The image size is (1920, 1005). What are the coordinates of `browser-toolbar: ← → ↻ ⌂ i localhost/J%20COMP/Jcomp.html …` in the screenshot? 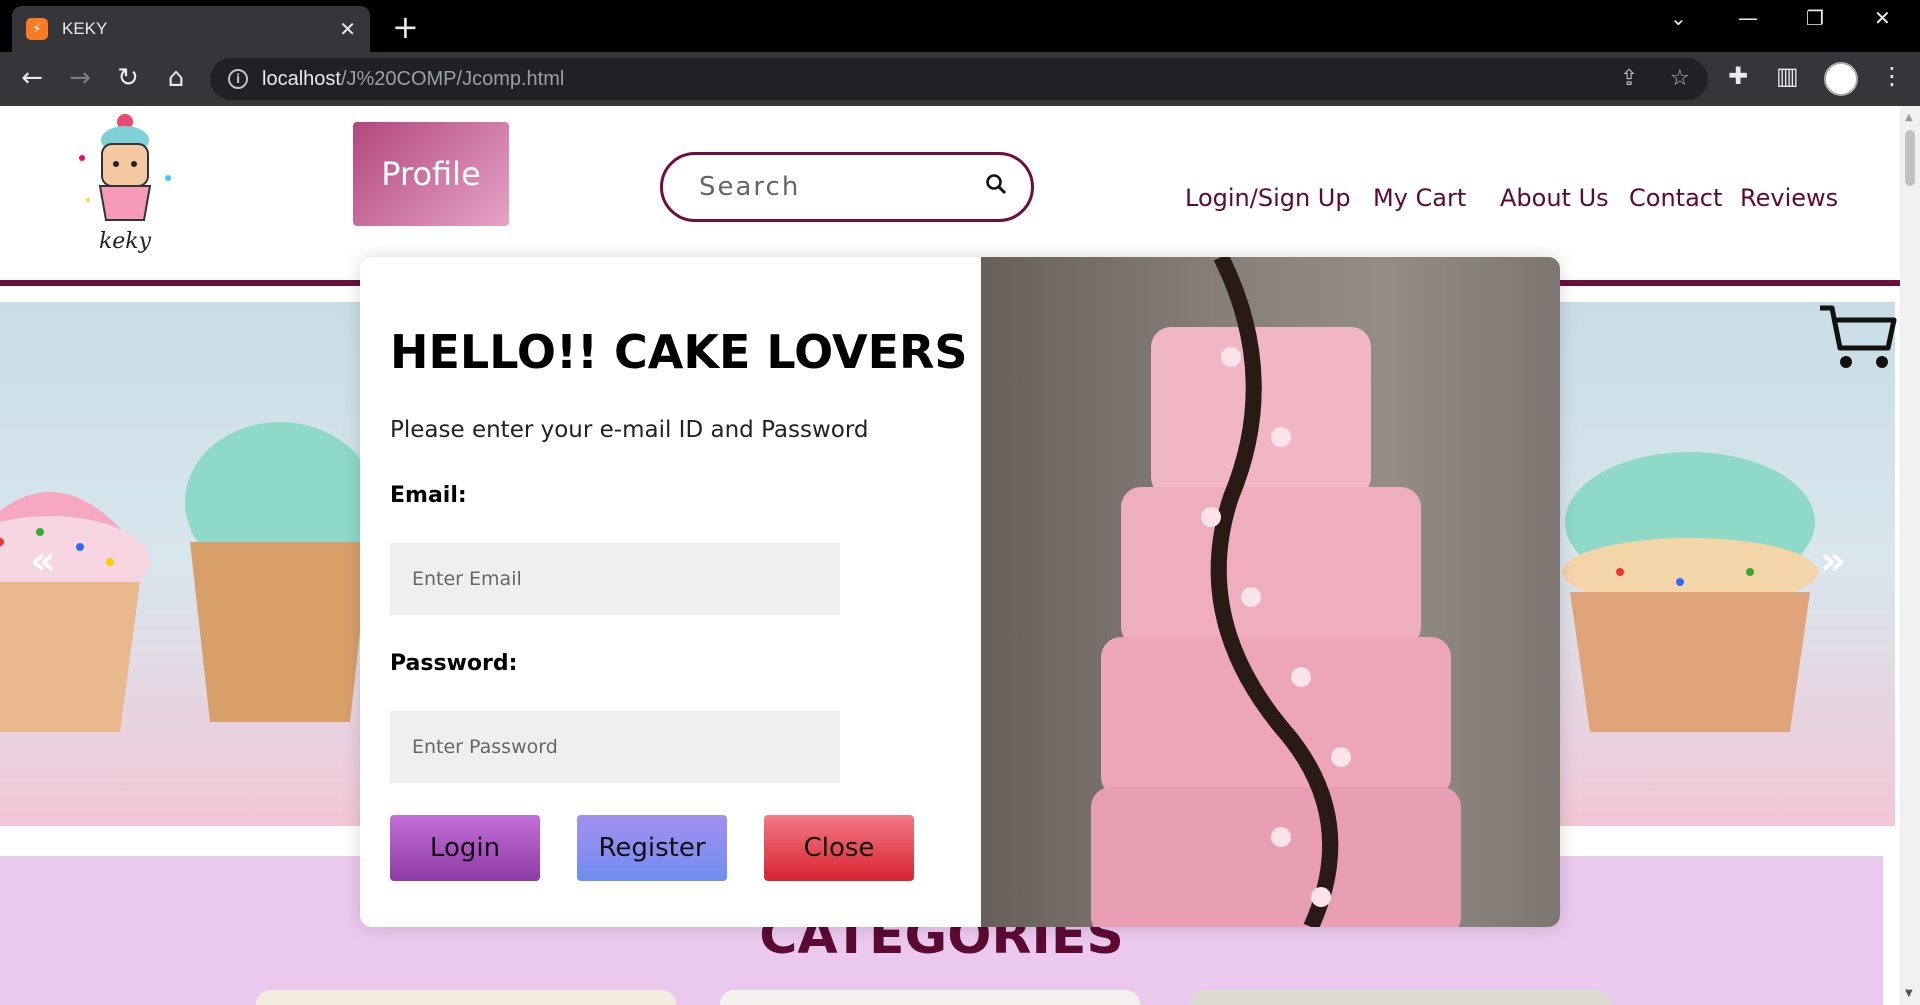 It's located at (960, 79).